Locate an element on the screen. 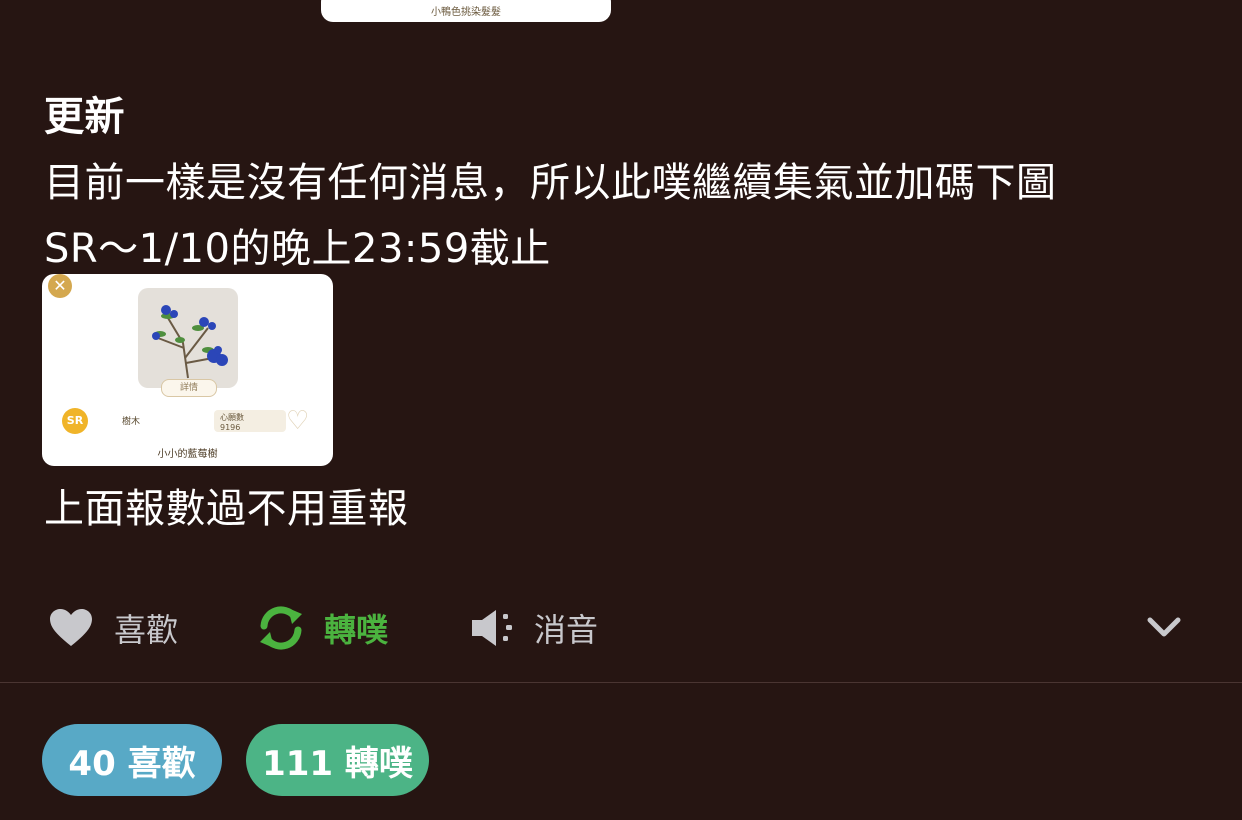 Image resolution: width=1242 pixels, height=820 pixels. detail-button: 詳情 is located at coordinates (189, 388).